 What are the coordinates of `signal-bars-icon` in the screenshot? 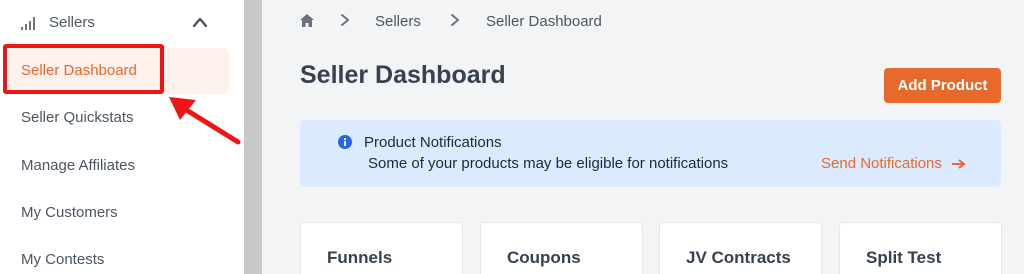 It's located at (28, 23).